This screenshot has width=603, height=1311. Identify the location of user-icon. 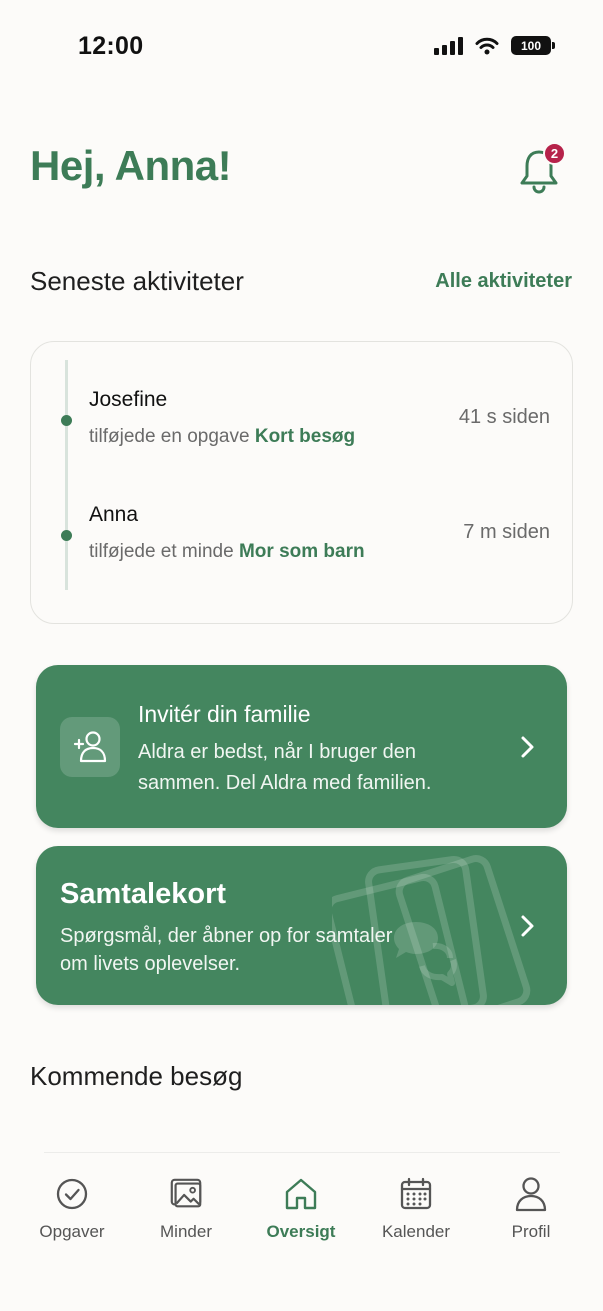
(531, 1194).